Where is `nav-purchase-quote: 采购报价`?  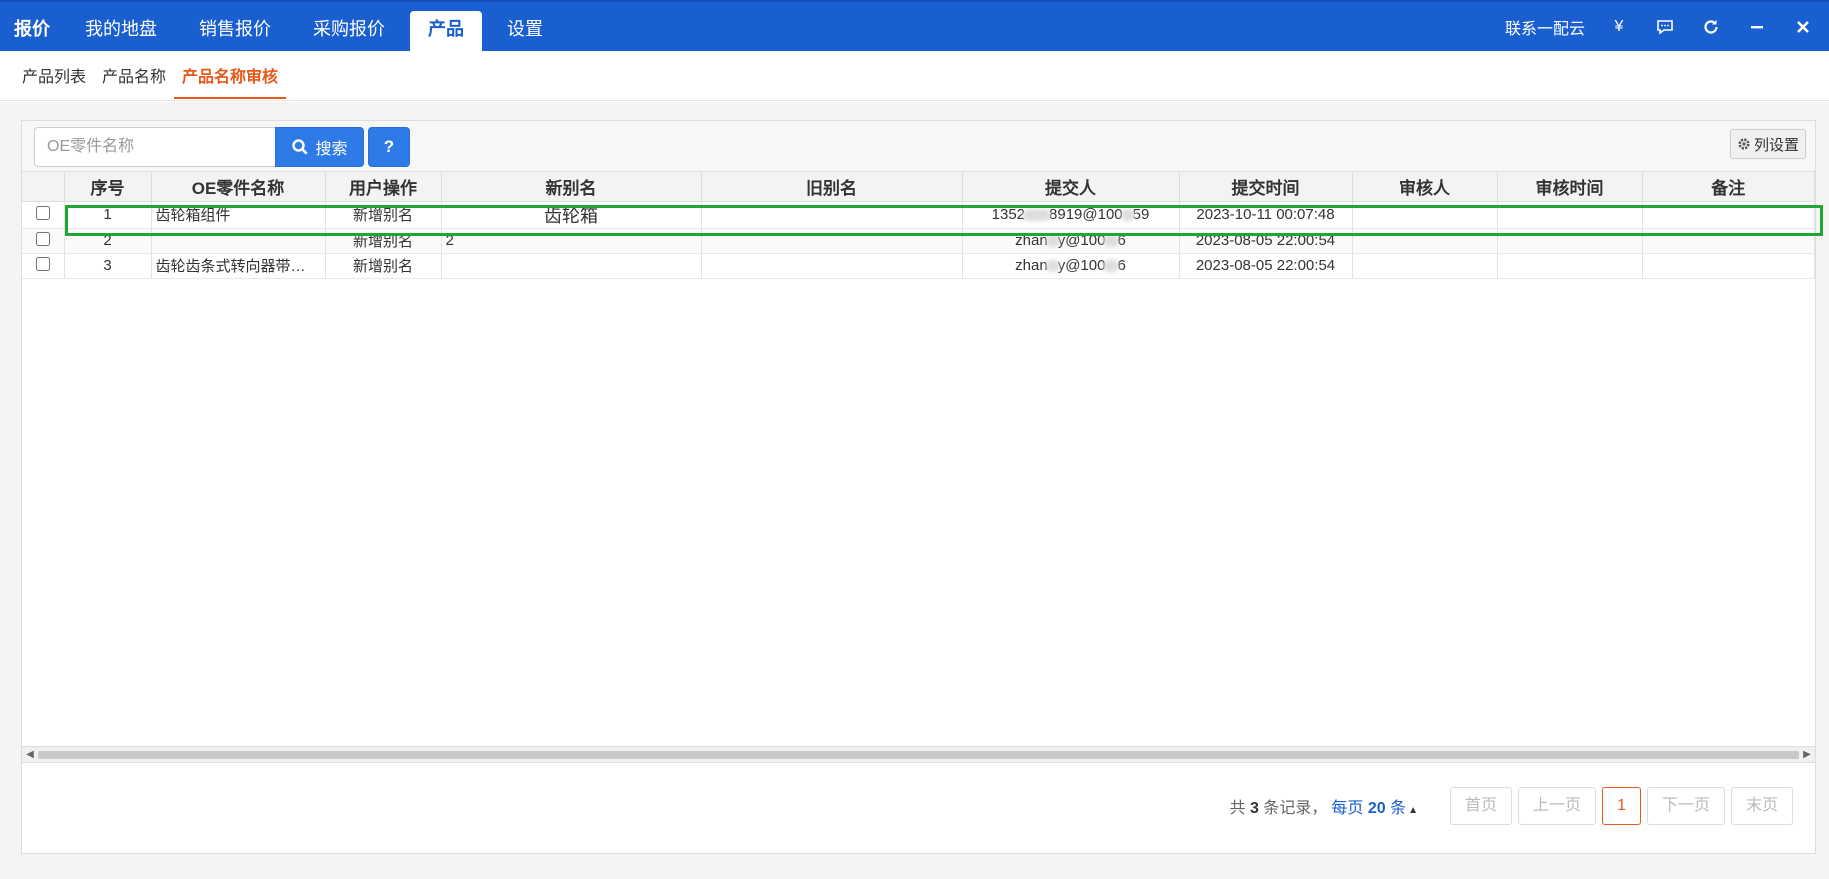 nav-purchase-quote: 采购报价 is located at coordinates (349, 32).